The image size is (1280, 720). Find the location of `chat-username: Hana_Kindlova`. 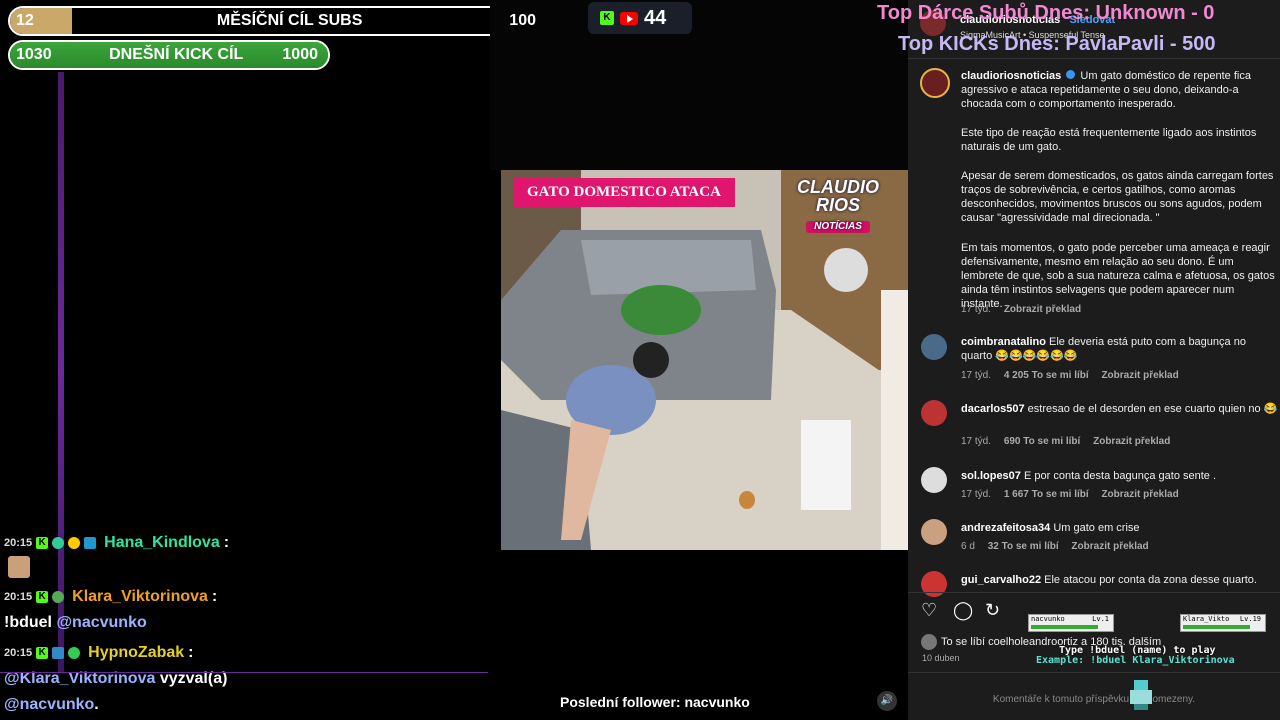

chat-username: Hana_Kindlova is located at coordinates (162, 543).